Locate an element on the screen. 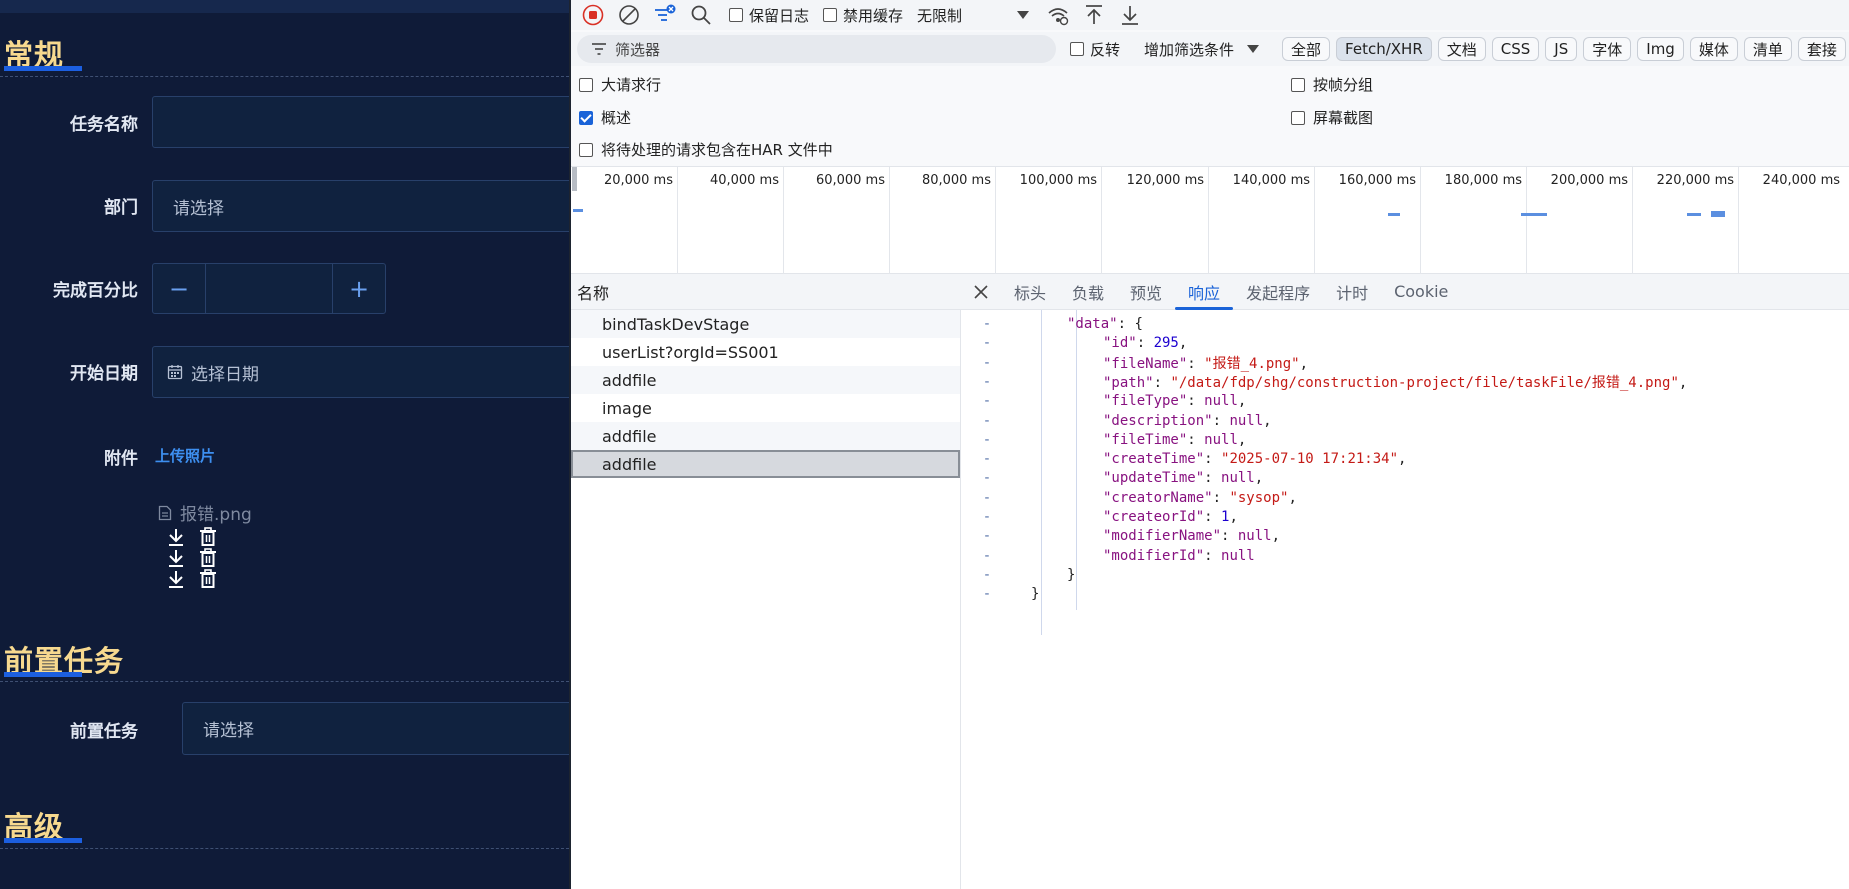  overview-label: 概述 is located at coordinates (616, 118).